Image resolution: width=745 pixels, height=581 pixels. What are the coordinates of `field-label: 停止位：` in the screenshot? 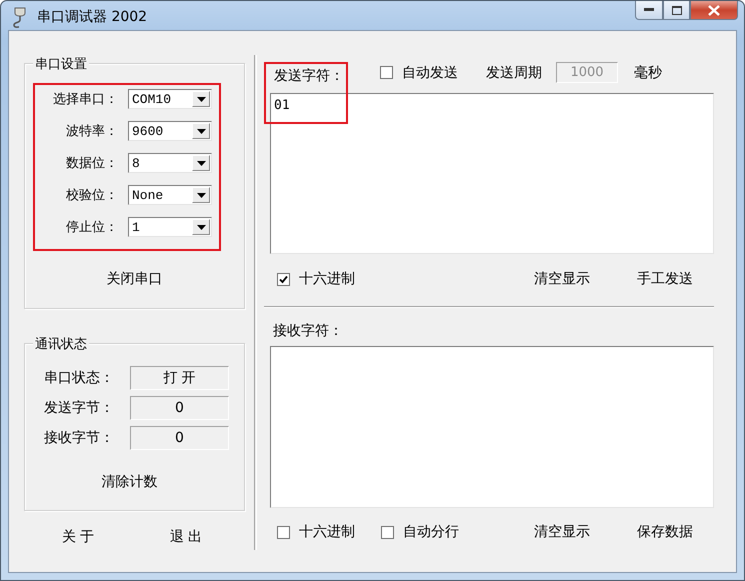 It's located at (91, 227).